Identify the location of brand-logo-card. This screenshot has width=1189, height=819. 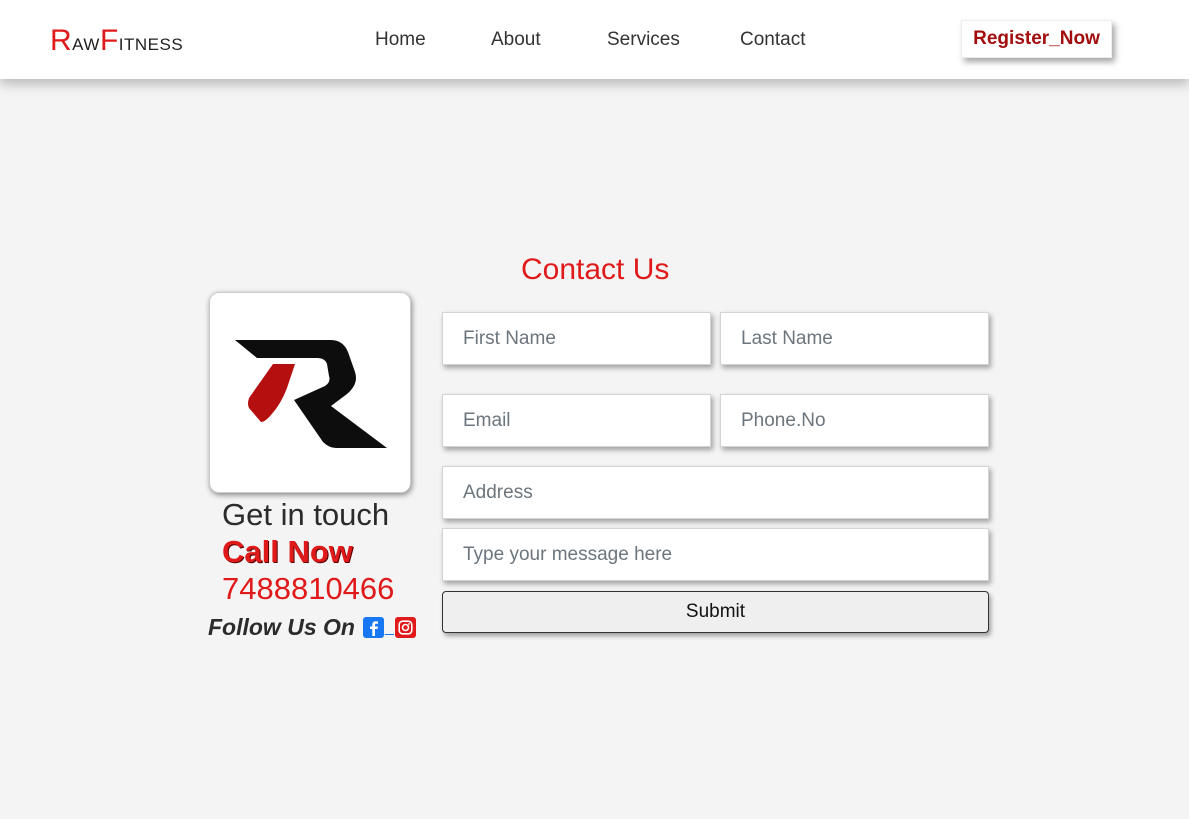
(310, 392).